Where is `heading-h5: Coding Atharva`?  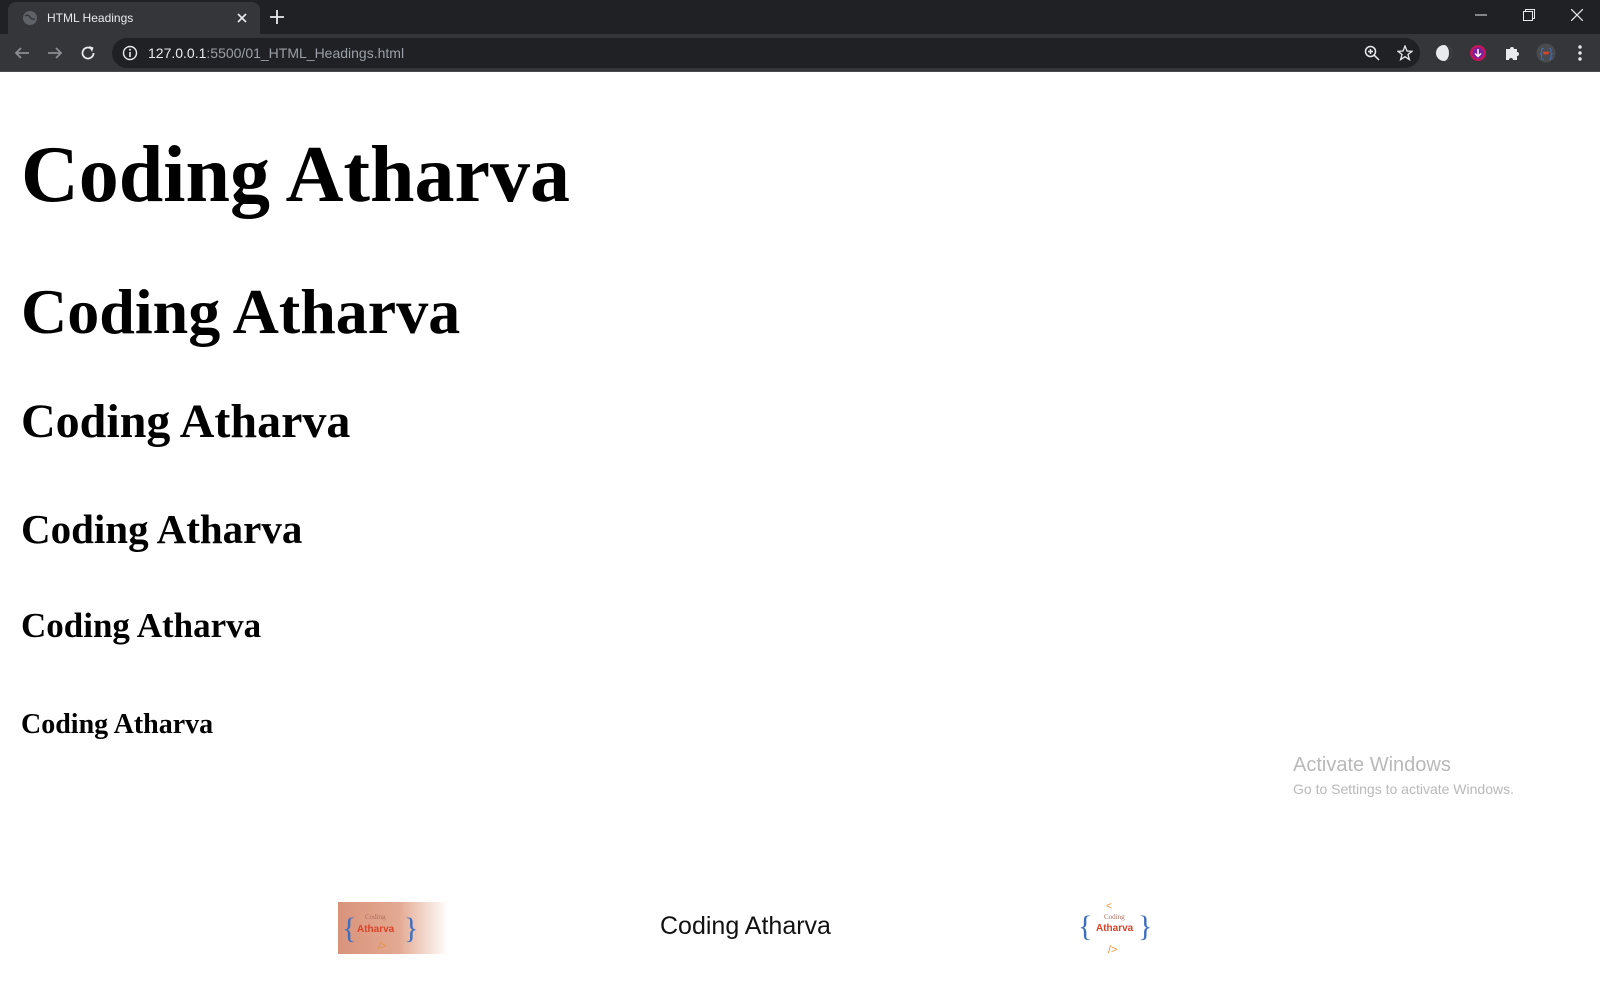
heading-h5: Coding Atharva is located at coordinates (141, 625).